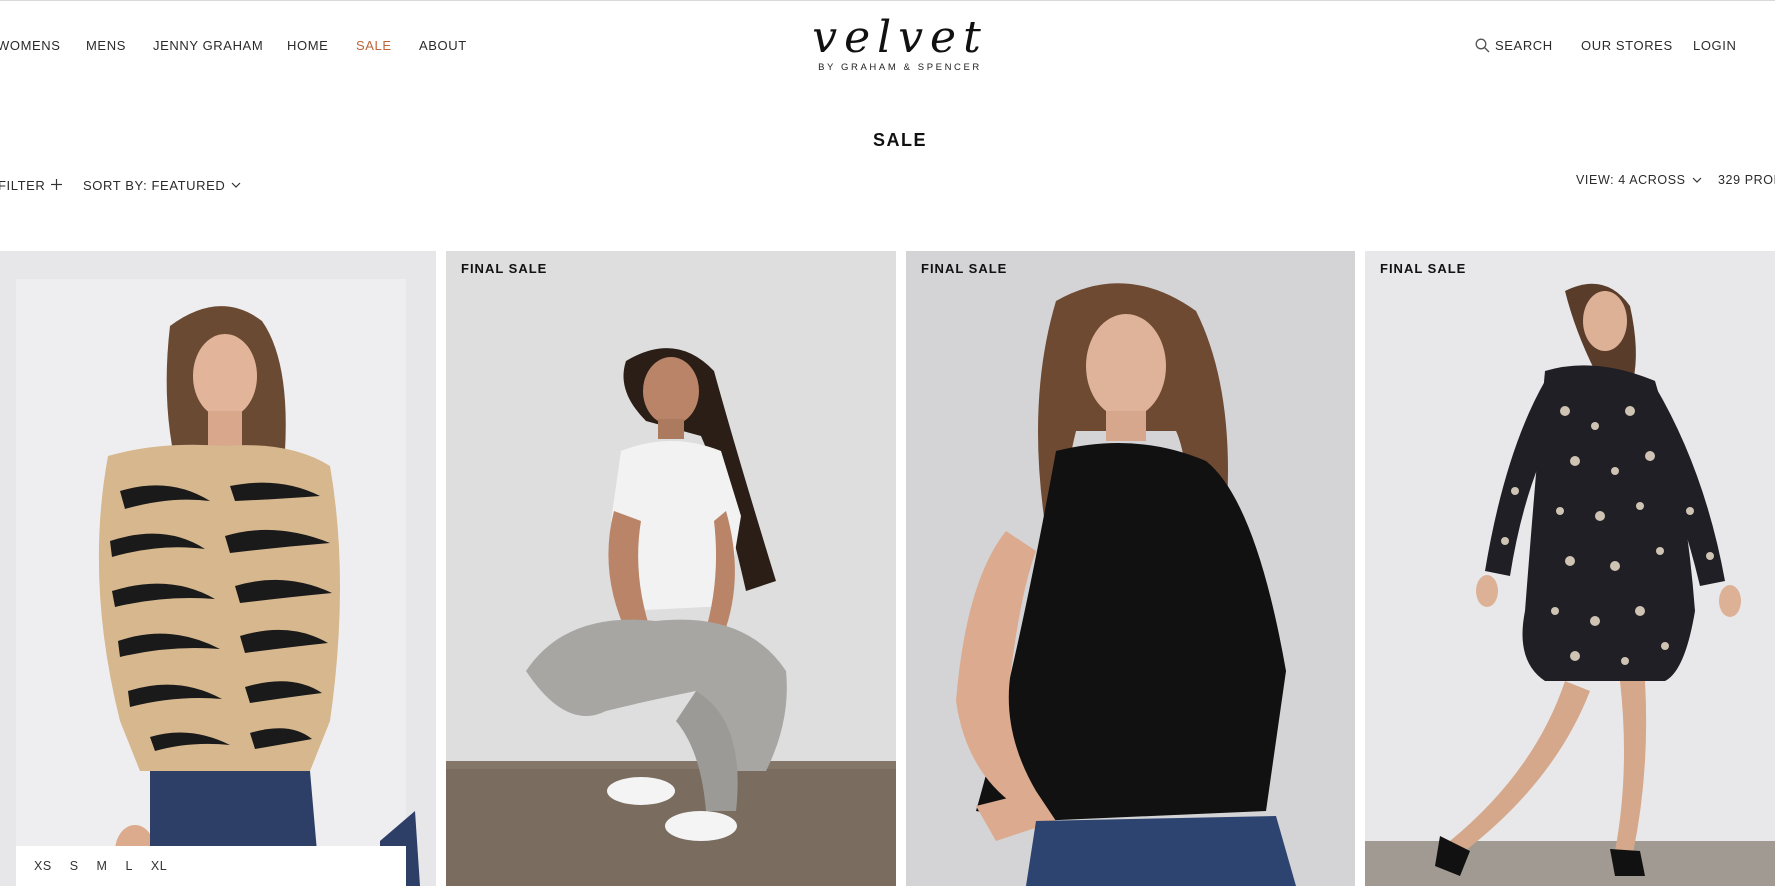  I want to click on brand-name: velvet, so click(900, 37).